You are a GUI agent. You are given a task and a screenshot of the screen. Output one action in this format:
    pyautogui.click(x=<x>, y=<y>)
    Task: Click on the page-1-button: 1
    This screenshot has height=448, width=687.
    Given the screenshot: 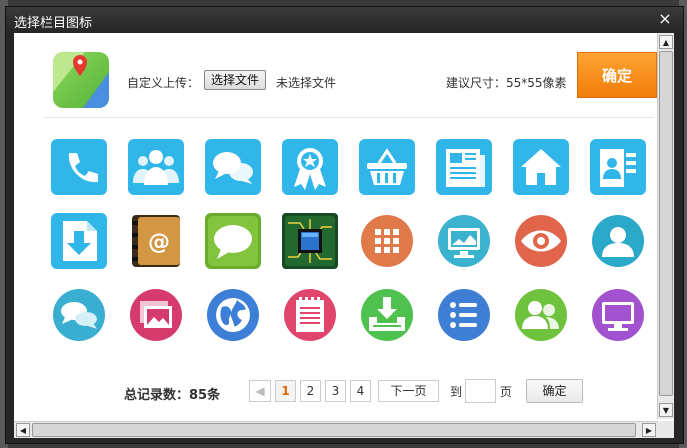 What is the action you would take?
    pyautogui.click(x=285, y=391)
    